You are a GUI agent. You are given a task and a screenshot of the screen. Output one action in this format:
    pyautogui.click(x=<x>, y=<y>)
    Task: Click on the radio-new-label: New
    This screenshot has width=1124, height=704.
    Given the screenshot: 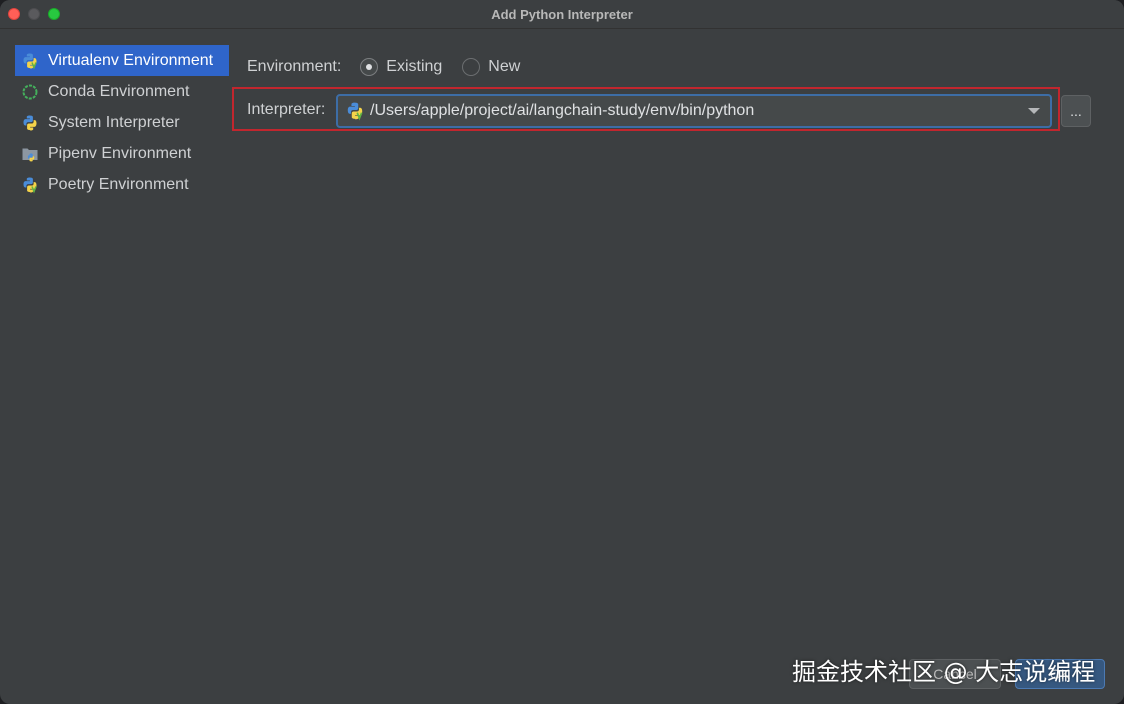 What is the action you would take?
    pyautogui.click(x=504, y=66)
    